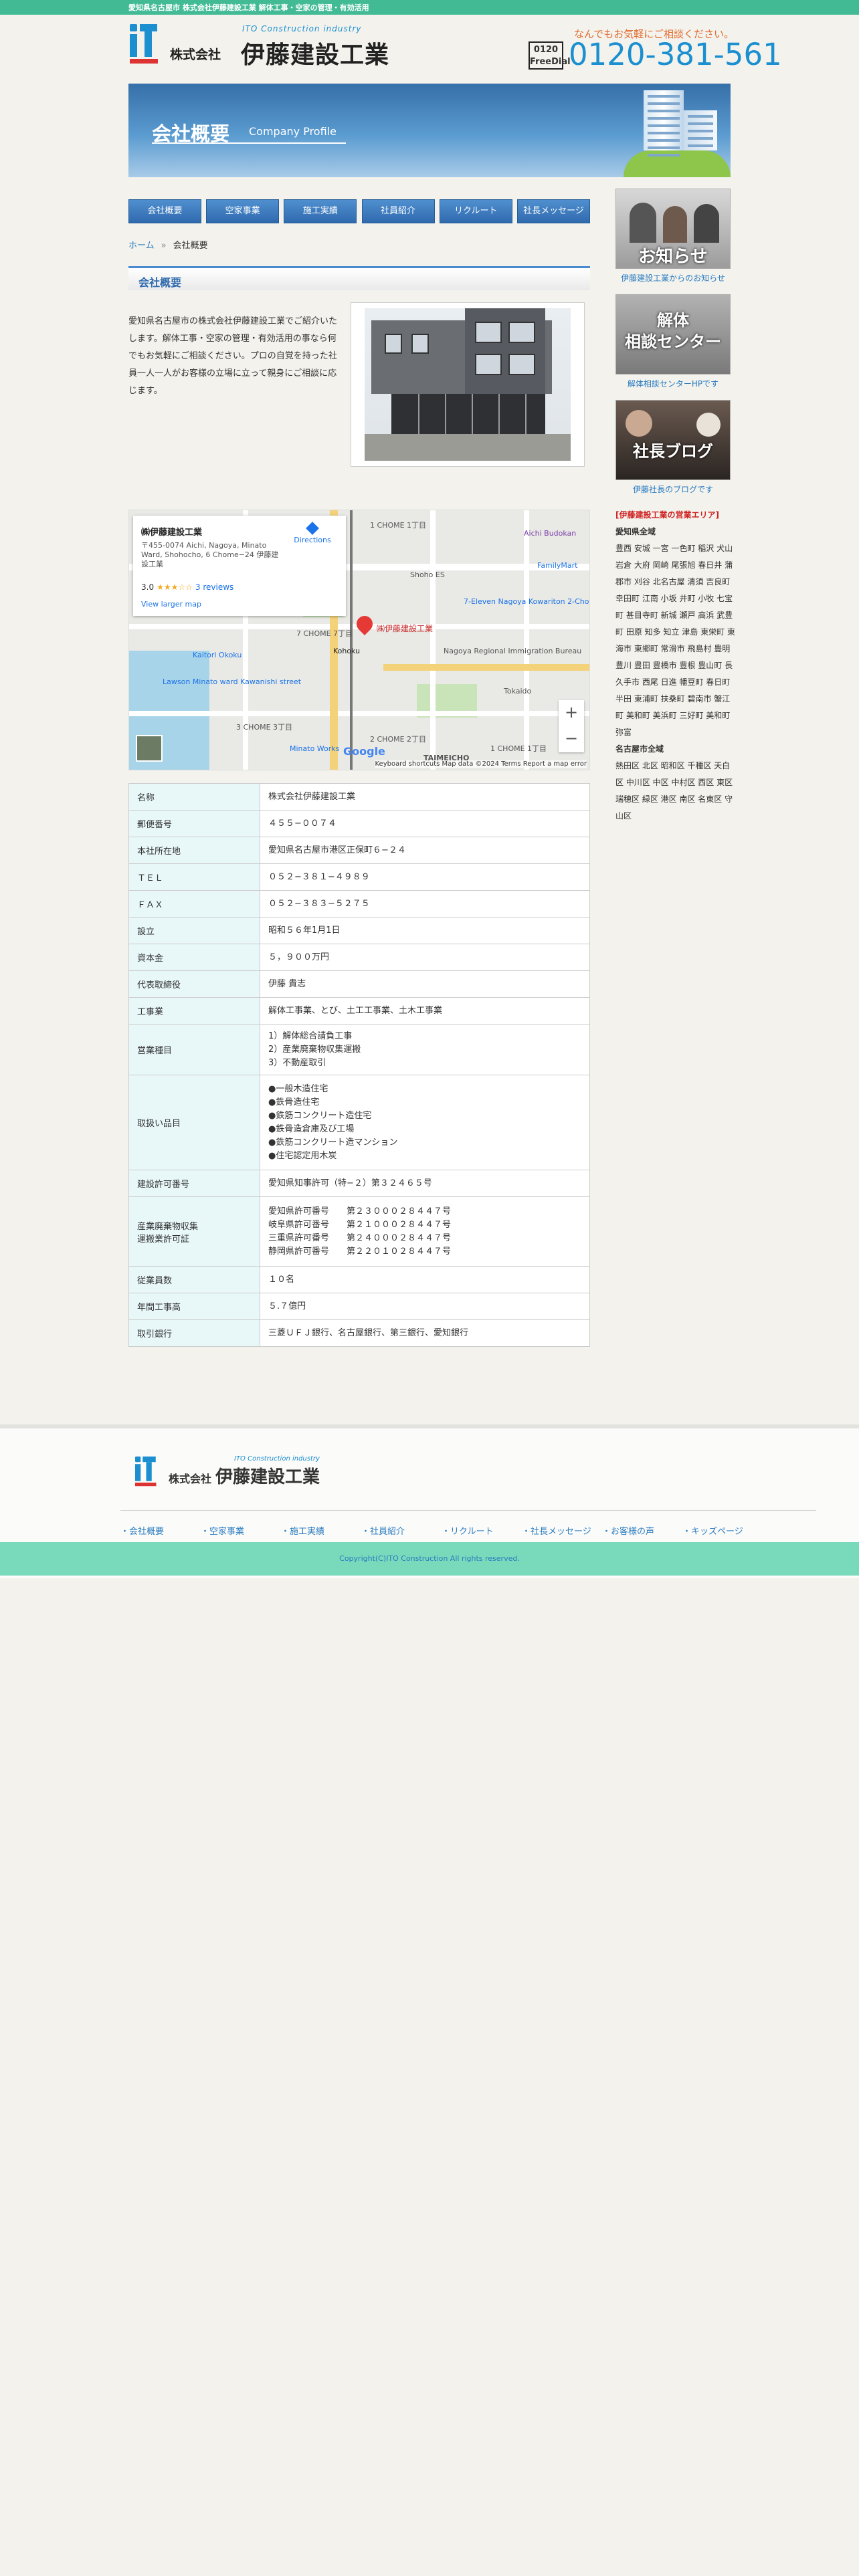  Describe the element at coordinates (214, 587) in the screenshot. I see `map-reviews-link: 3 reviews` at that location.